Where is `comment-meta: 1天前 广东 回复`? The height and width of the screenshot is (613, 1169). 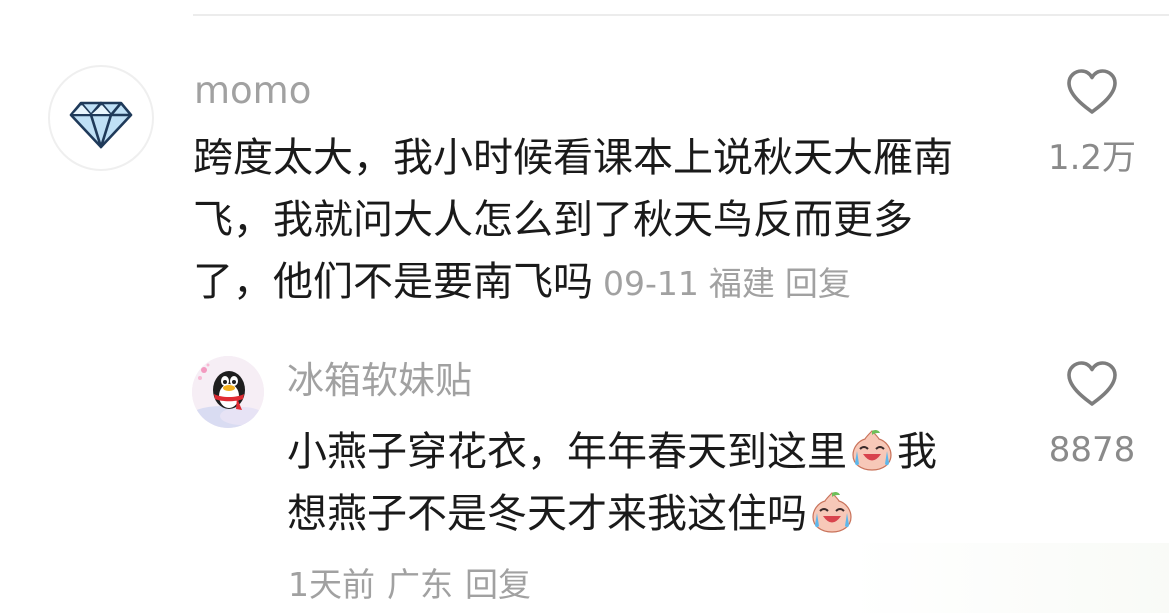 comment-meta: 1天前 广东 回复 is located at coordinates (415, 585).